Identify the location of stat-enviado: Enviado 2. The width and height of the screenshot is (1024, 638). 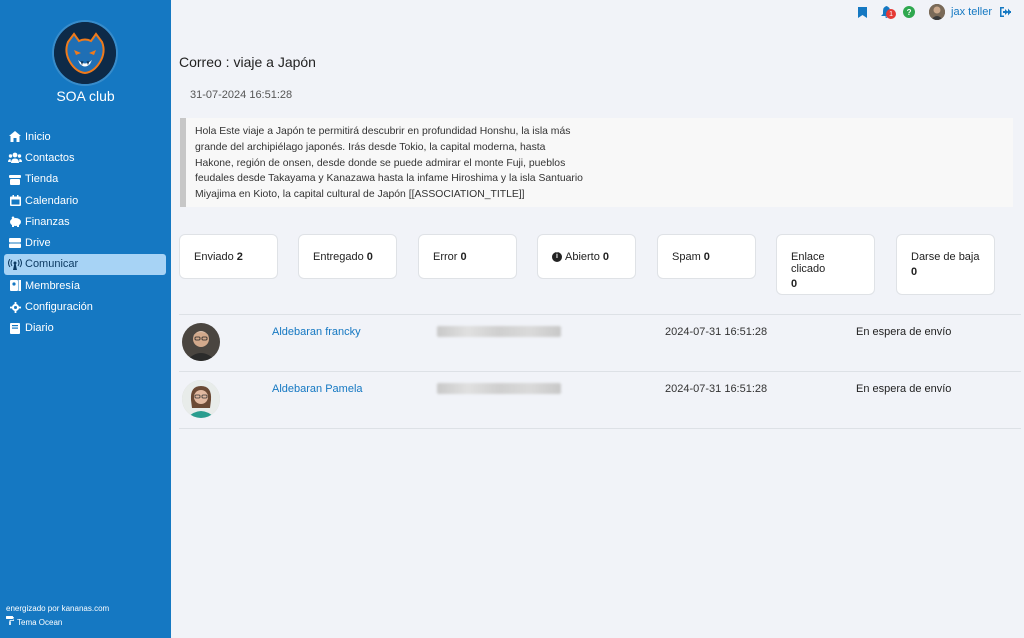
(228, 256).